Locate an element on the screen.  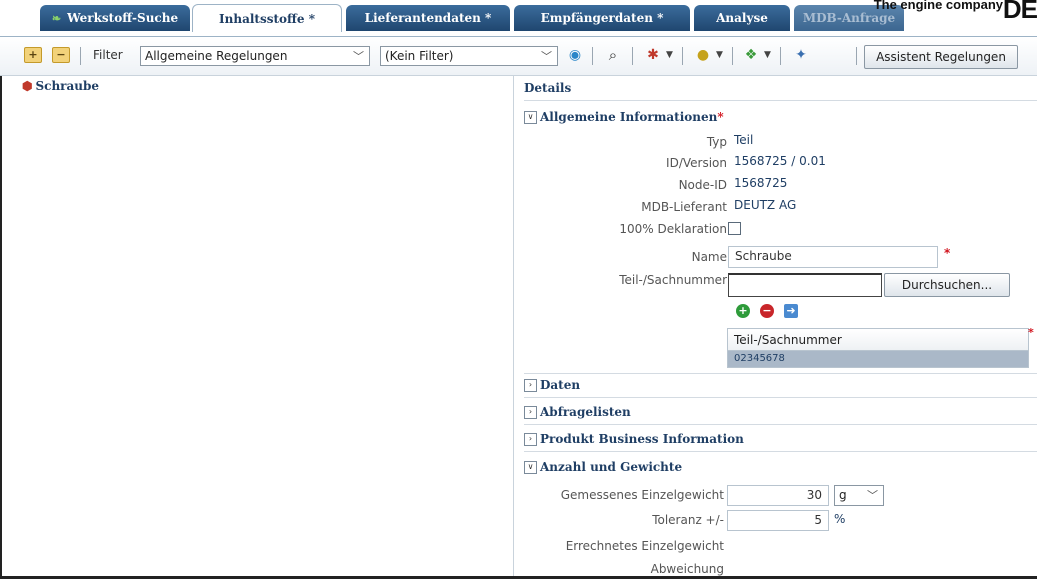
part-number-file-field is located at coordinates (805, 285).